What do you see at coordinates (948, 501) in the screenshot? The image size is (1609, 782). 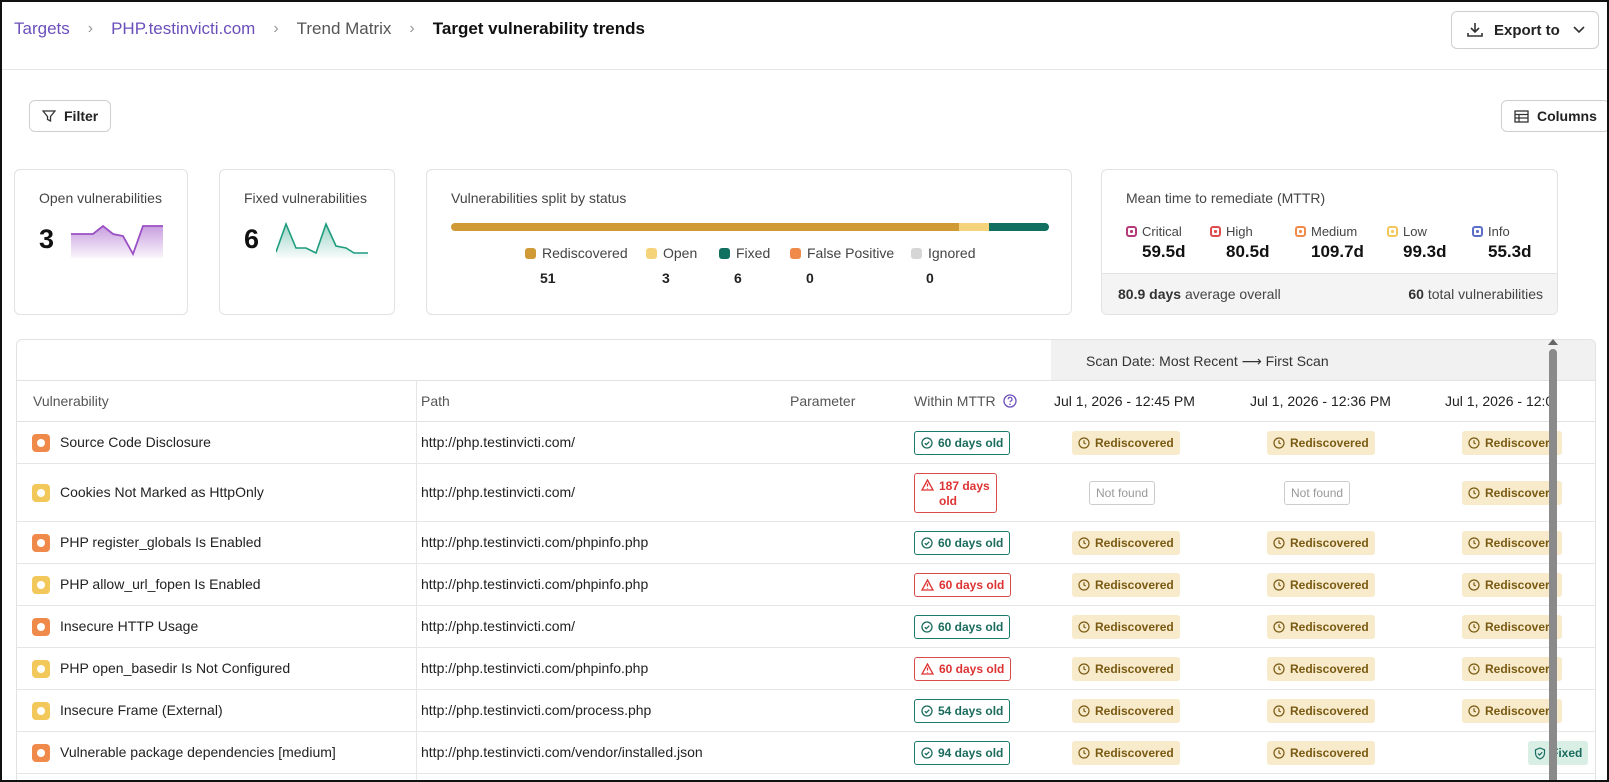 I see `mttr-text-line: old` at bounding box center [948, 501].